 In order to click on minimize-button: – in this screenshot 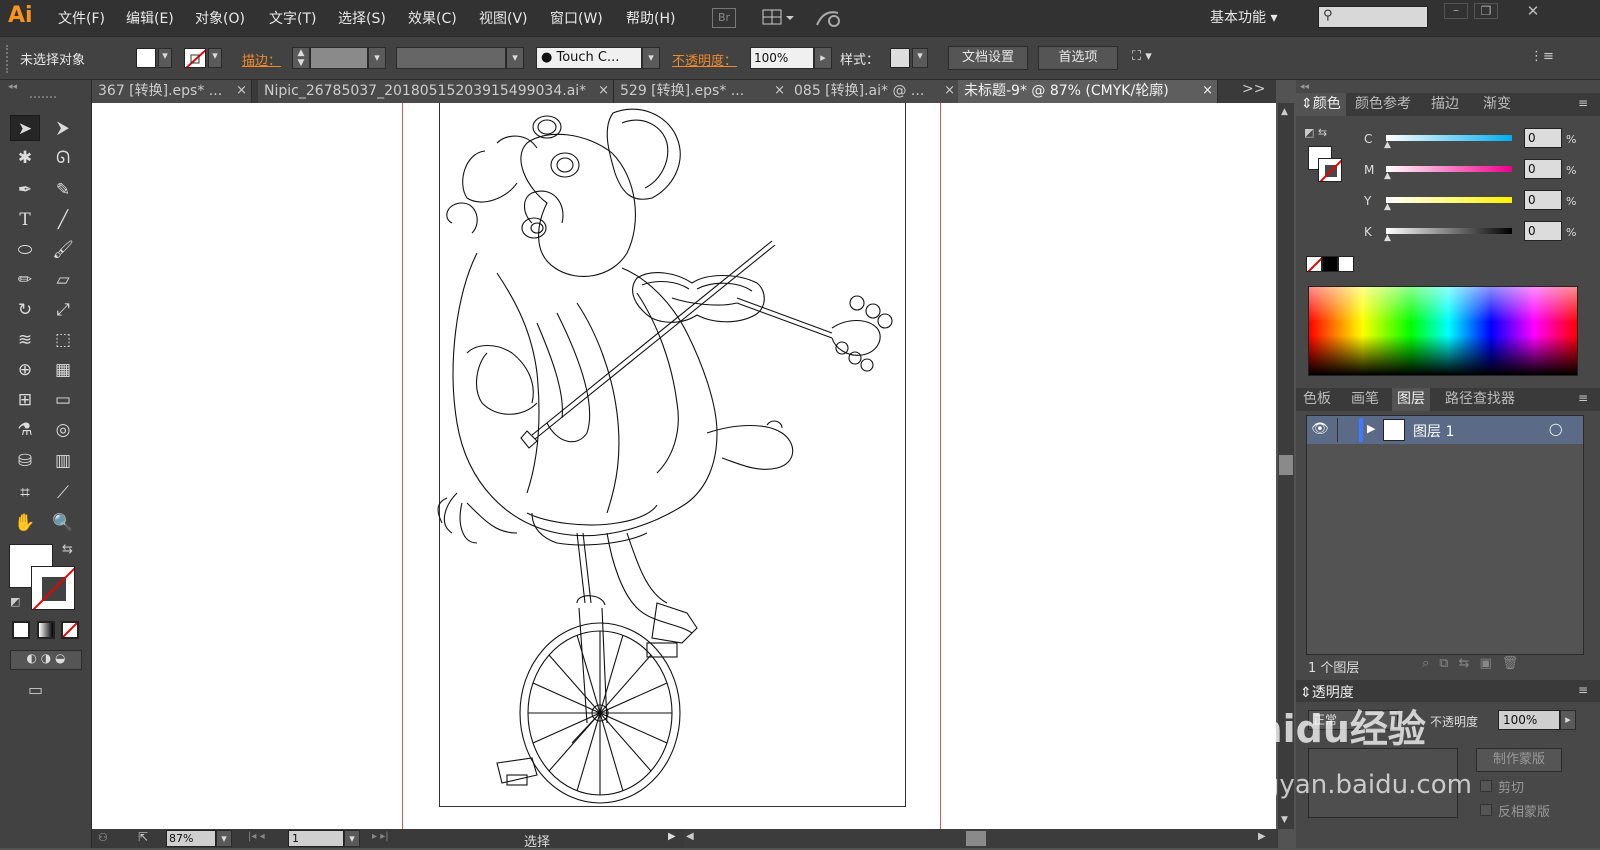, I will do `click(1456, 11)`.